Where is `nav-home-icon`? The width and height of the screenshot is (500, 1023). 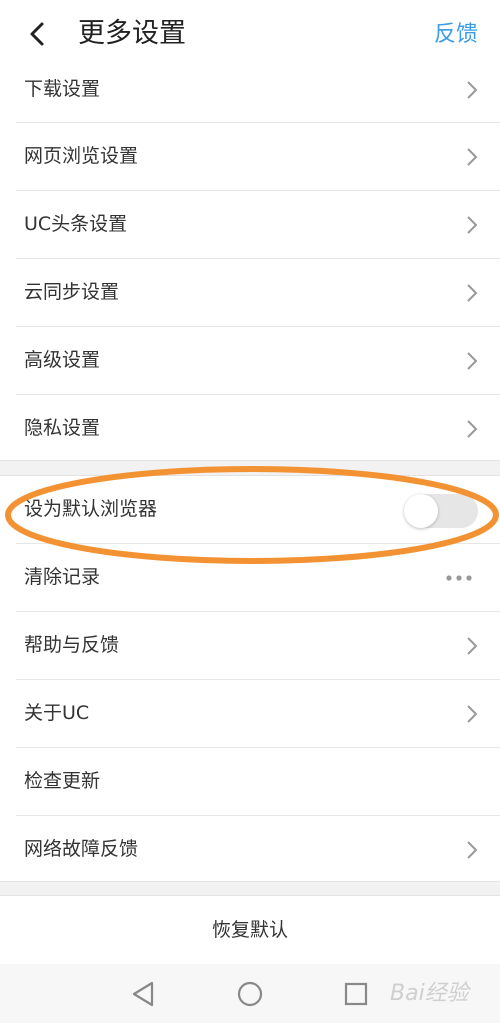
nav-home-icon is located at coordinates (250, 994).